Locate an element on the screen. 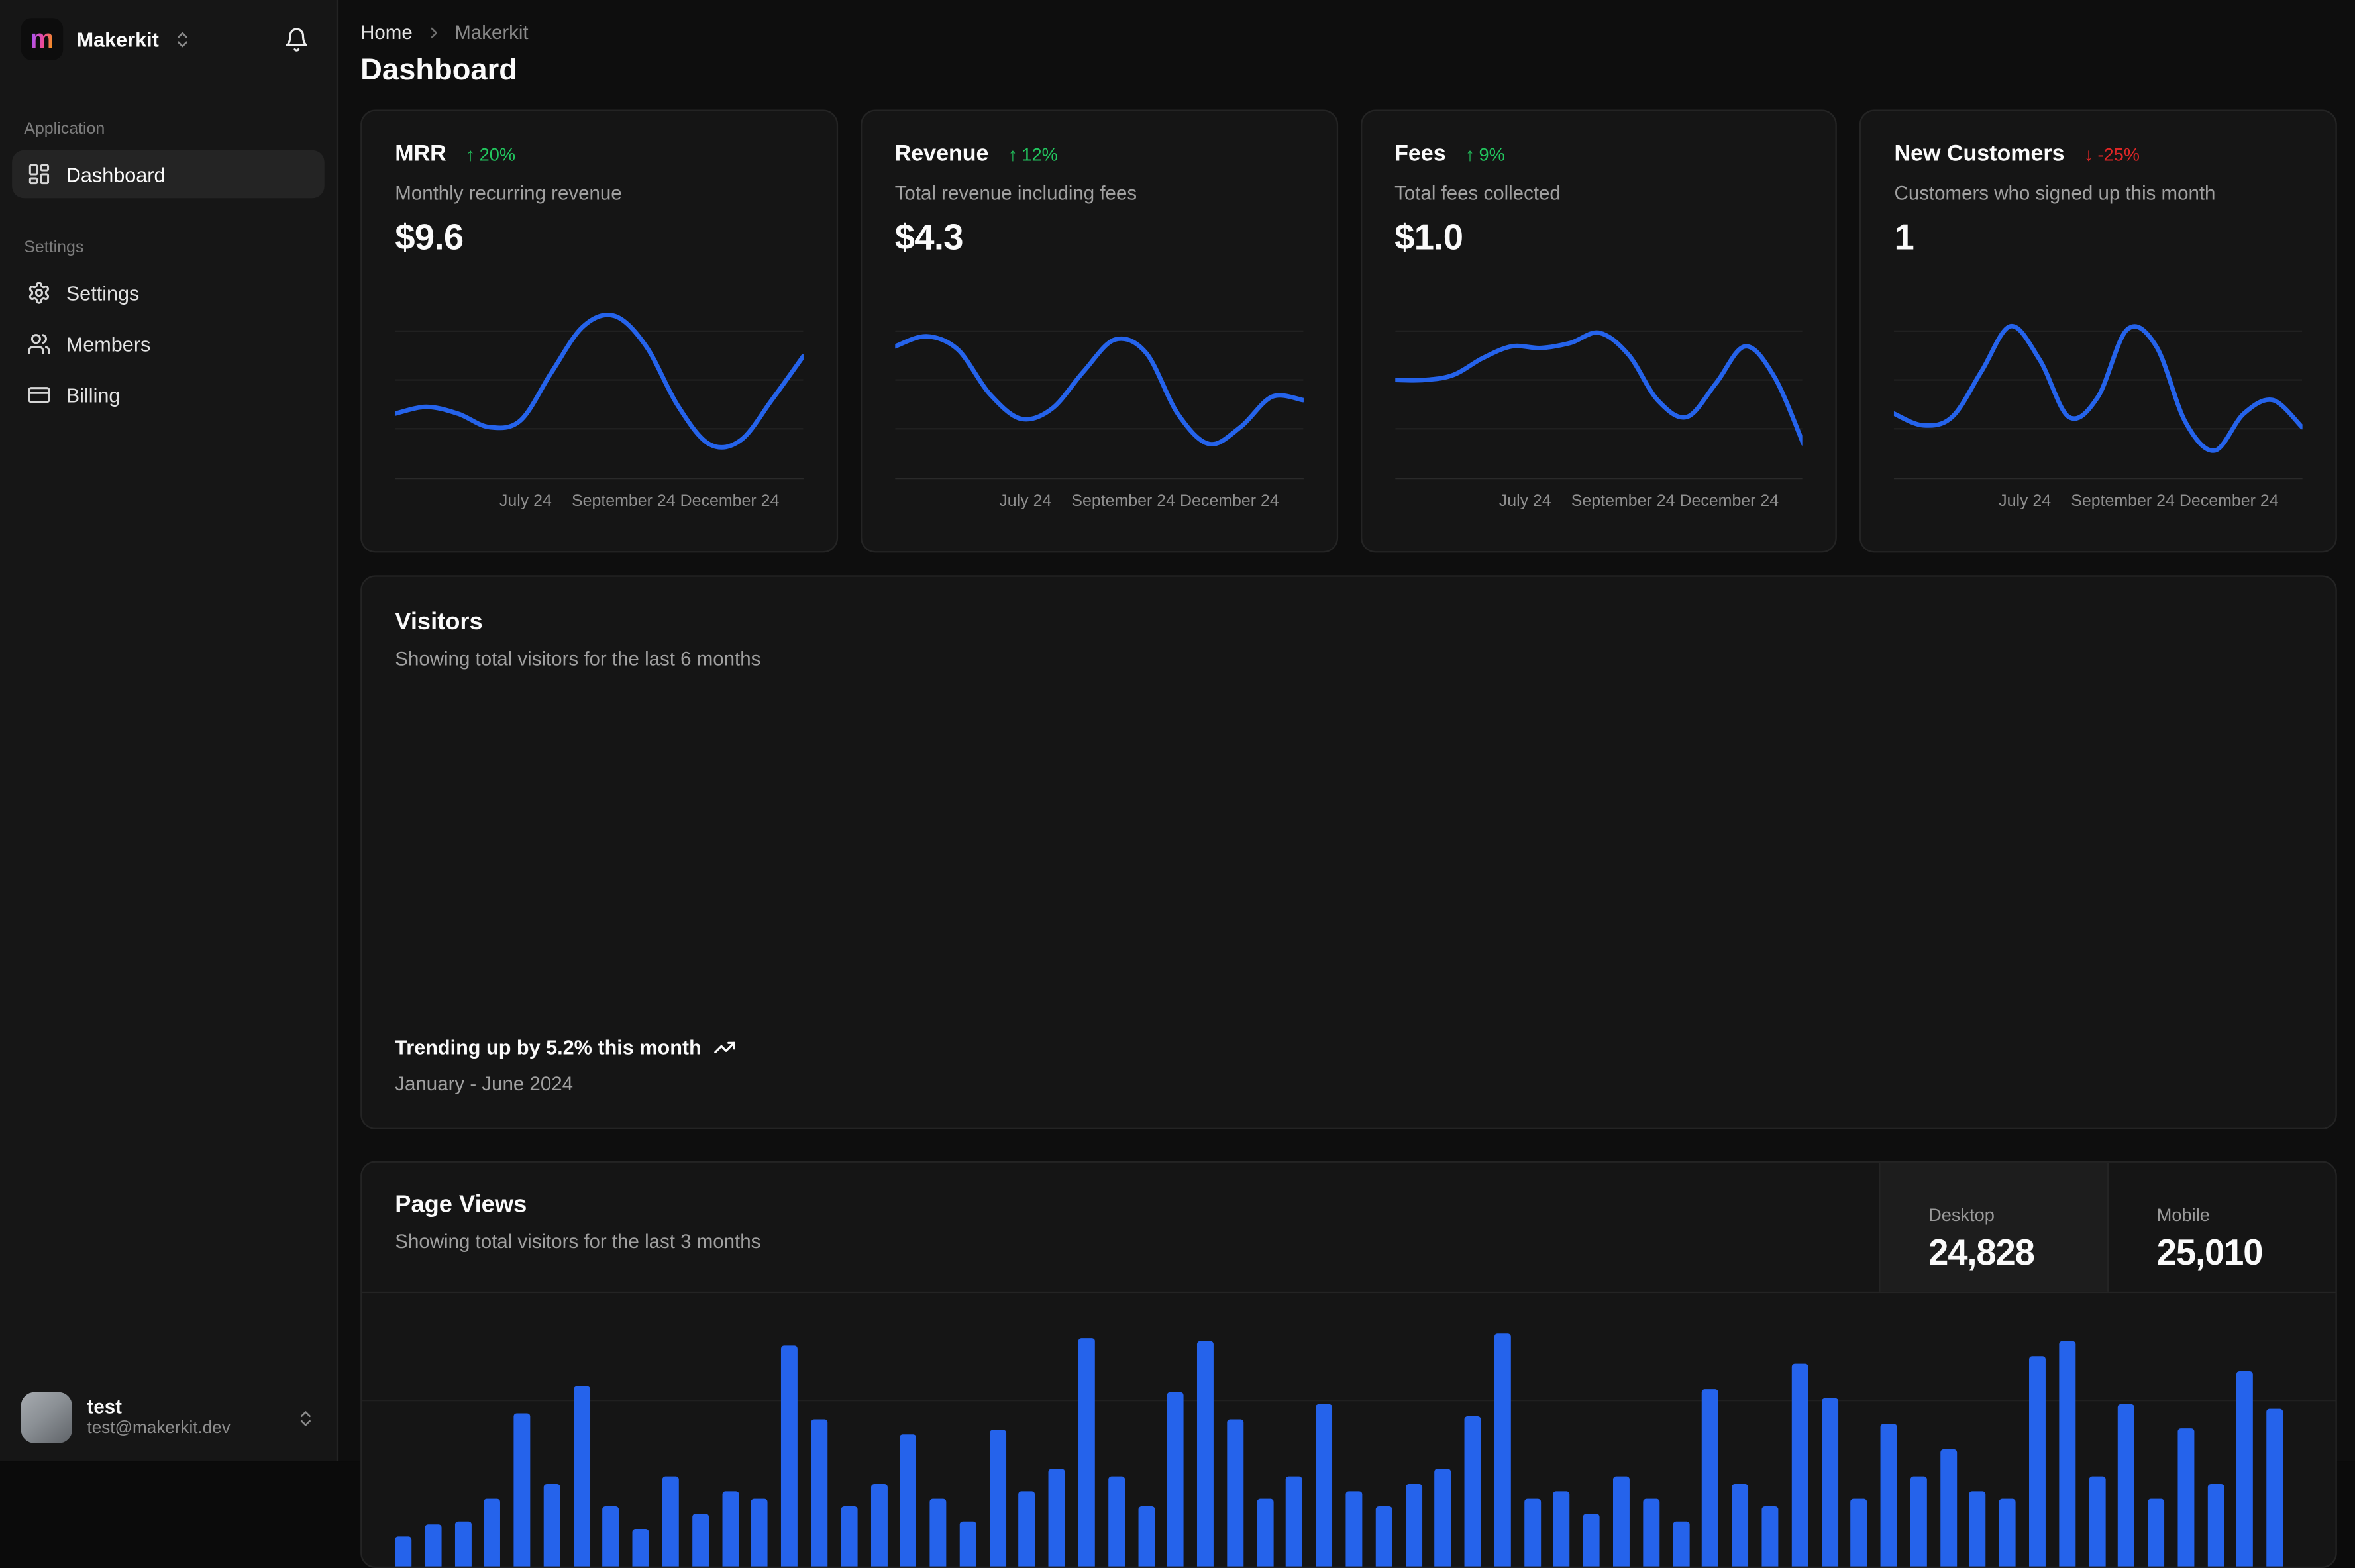 Image resolution: width=2355 pixels, height=1568 pixels. mrr-sparkline-chart is located at coordinates (600, 380).